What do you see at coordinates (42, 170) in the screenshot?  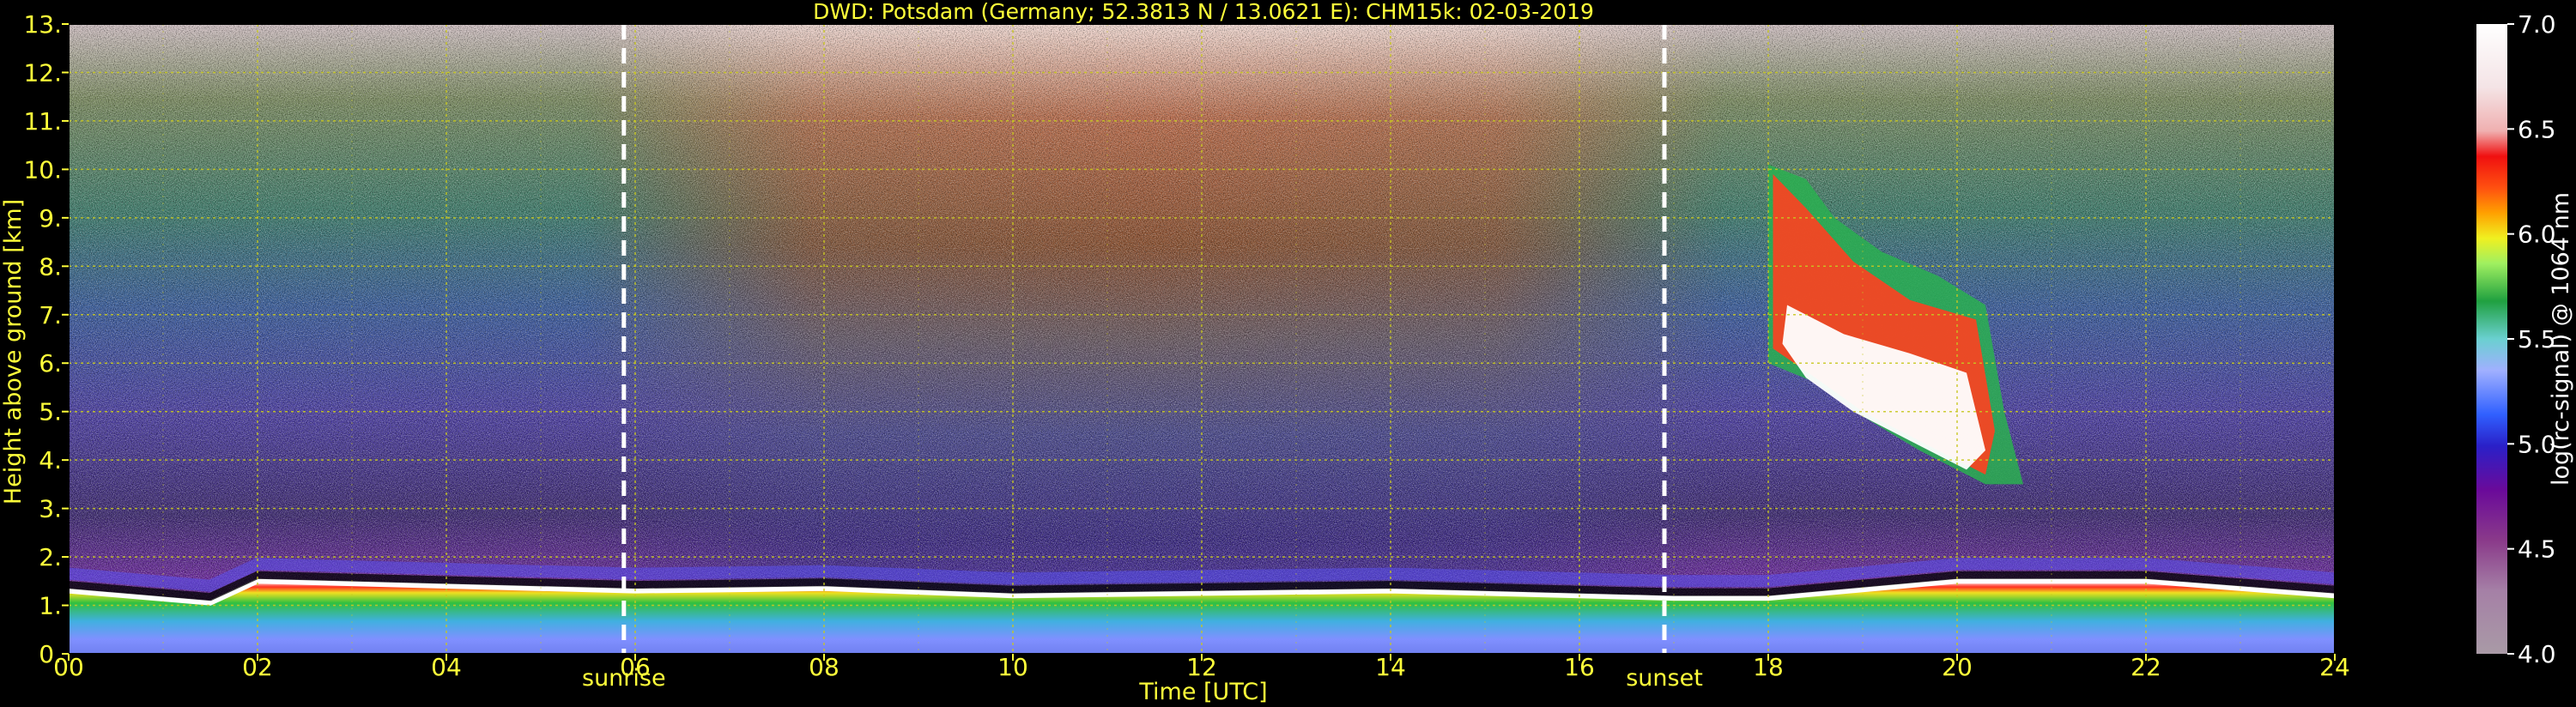 I see `y-tick-label: 10.` at bounding box center [42, 170].